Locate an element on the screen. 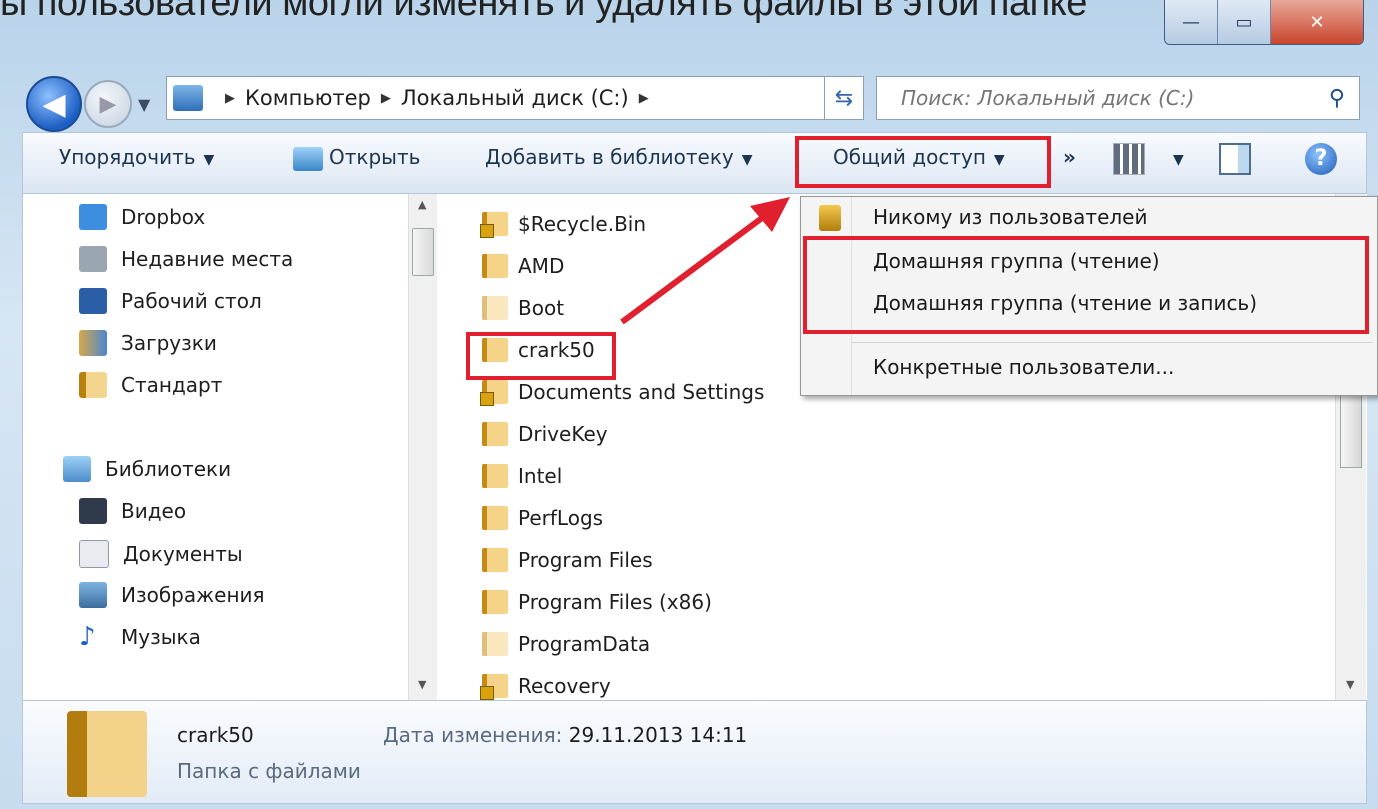 This screenshot has width=1378, height=809. annotation-arrow is located at coordinates (705, 261).